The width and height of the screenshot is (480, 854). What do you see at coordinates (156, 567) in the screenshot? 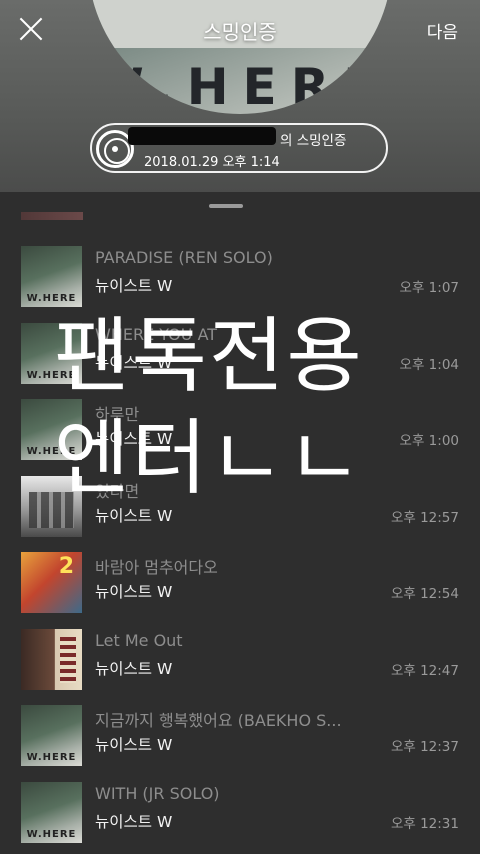
I see `track-title: 바람아 멈추어다오` at bounding box center [156, 567].